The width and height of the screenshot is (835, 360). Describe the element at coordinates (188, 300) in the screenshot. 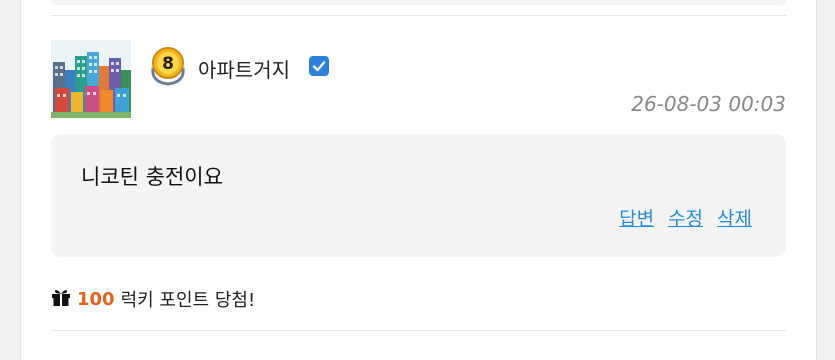

I see `lucky-points-label: 럭키 포인트 당첨!` at that location.